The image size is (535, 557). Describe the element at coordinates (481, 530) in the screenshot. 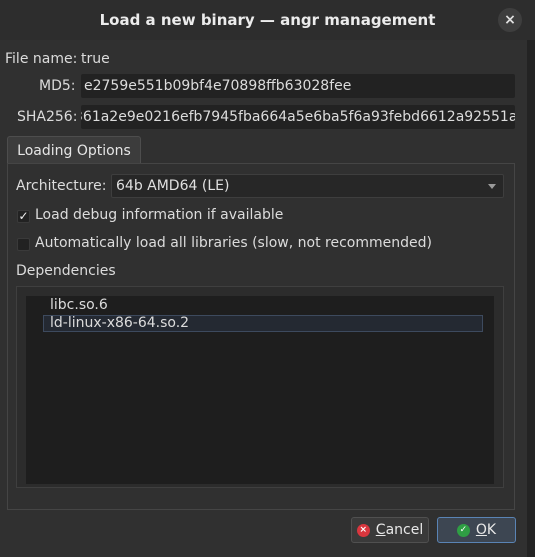

I see `ok-mnemonic: O` at that location.